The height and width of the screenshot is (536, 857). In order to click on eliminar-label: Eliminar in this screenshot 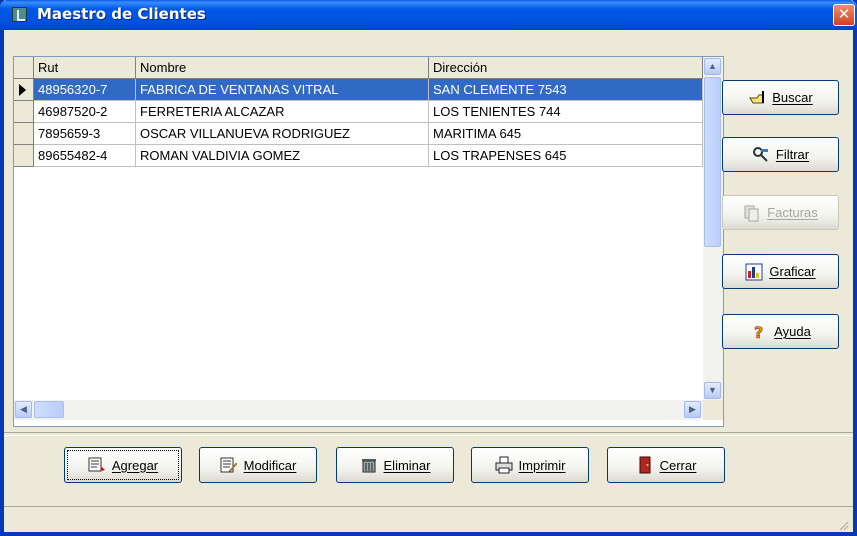, I will do `click(407, 465)`.